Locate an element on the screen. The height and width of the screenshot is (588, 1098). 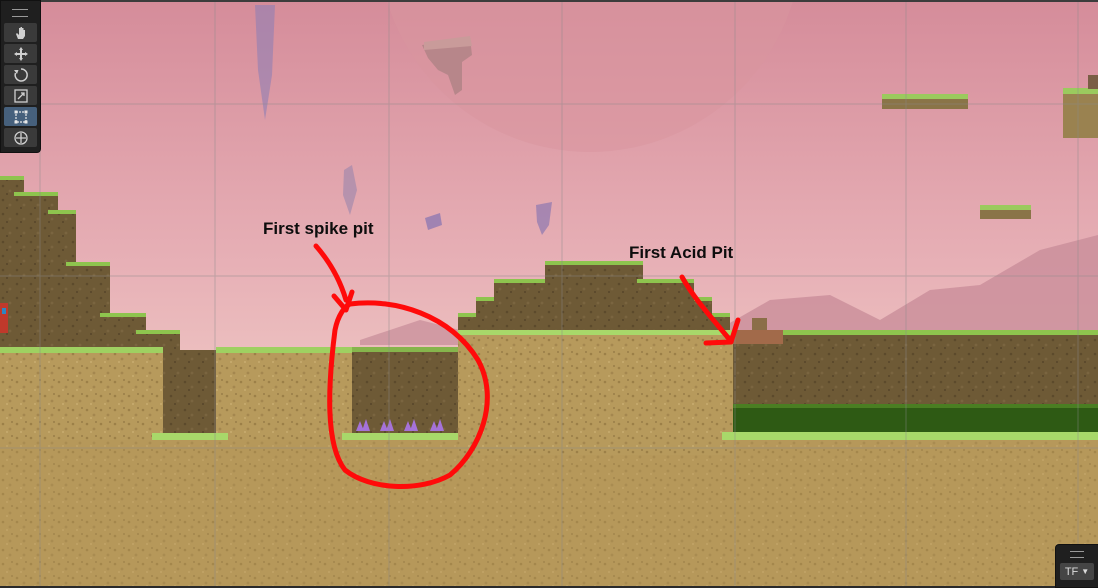
rect-tool-button is located at coordinates (20, 116).